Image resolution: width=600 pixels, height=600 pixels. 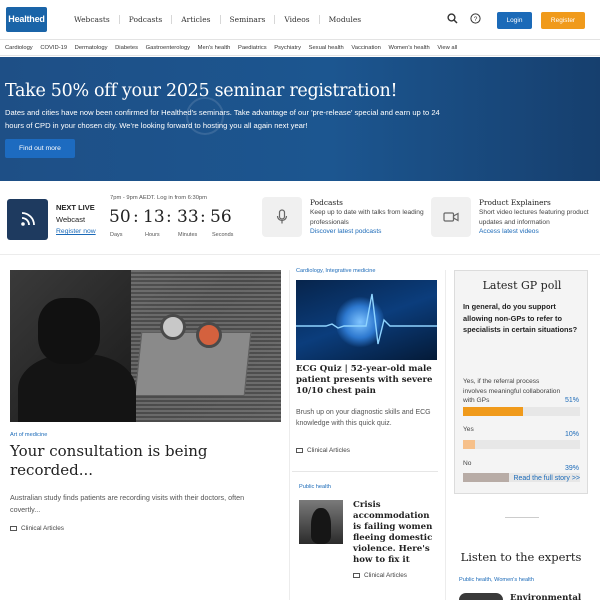 I want to click on poll-option-percent: 39%, so click(x=571, y=468).